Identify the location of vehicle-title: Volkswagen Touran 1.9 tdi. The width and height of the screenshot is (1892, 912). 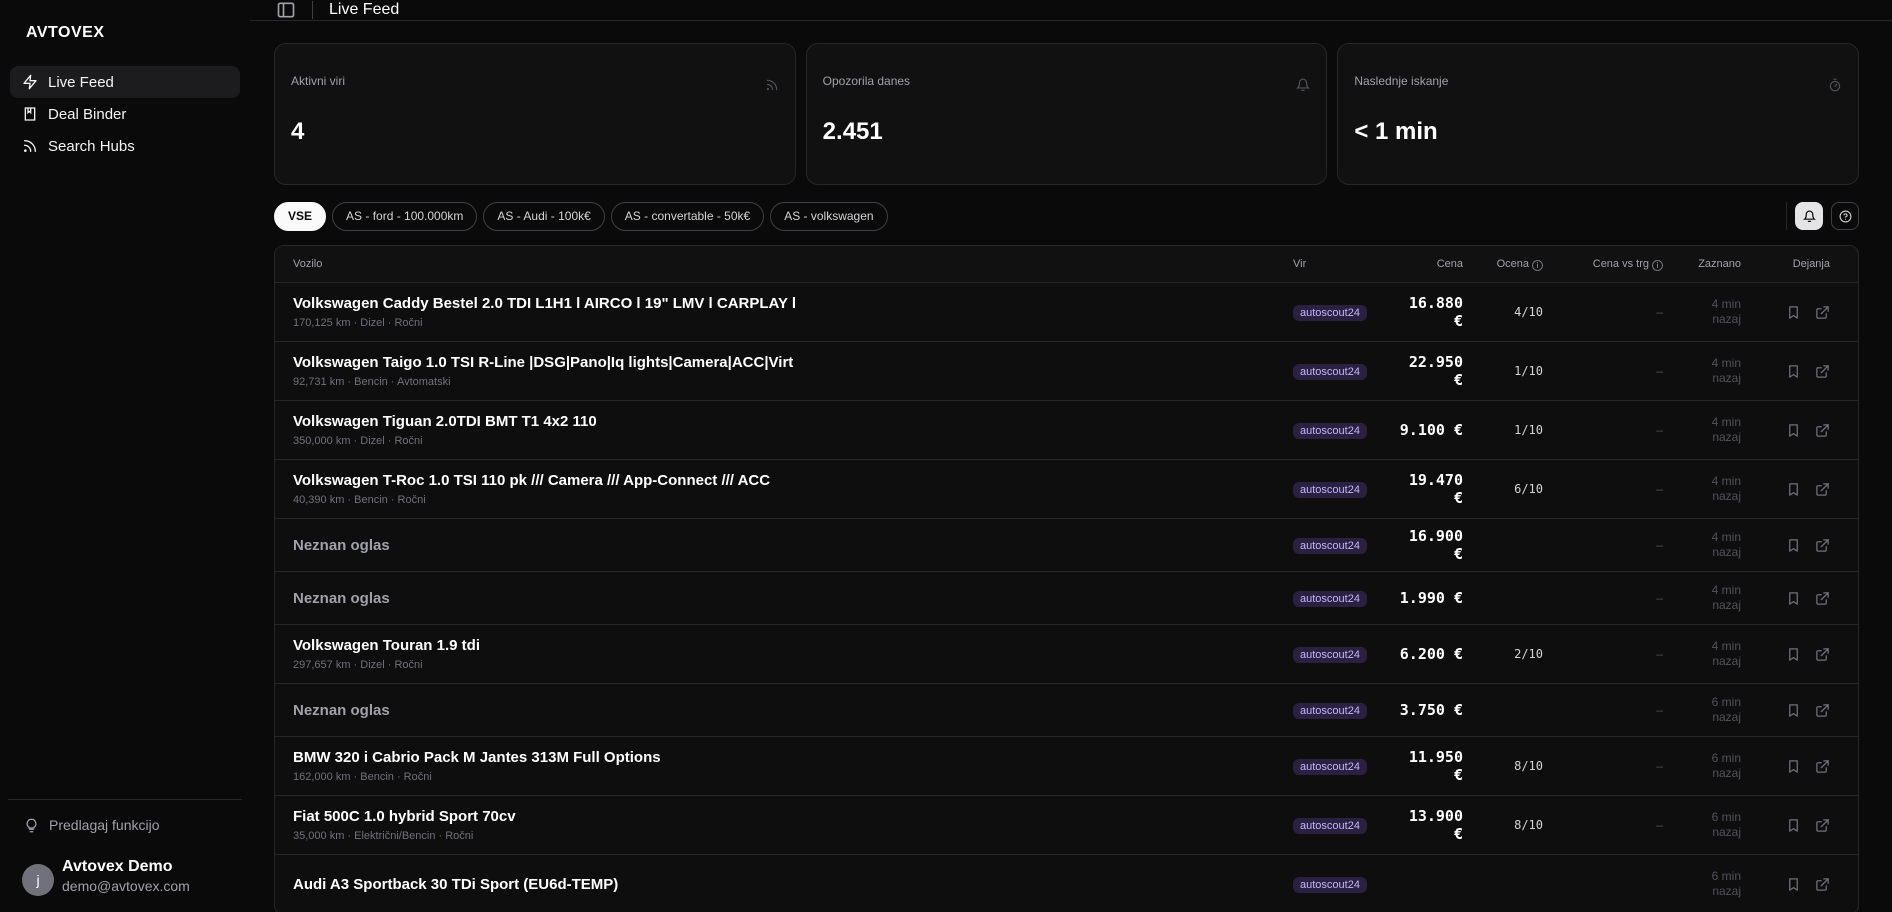
(793, 645).